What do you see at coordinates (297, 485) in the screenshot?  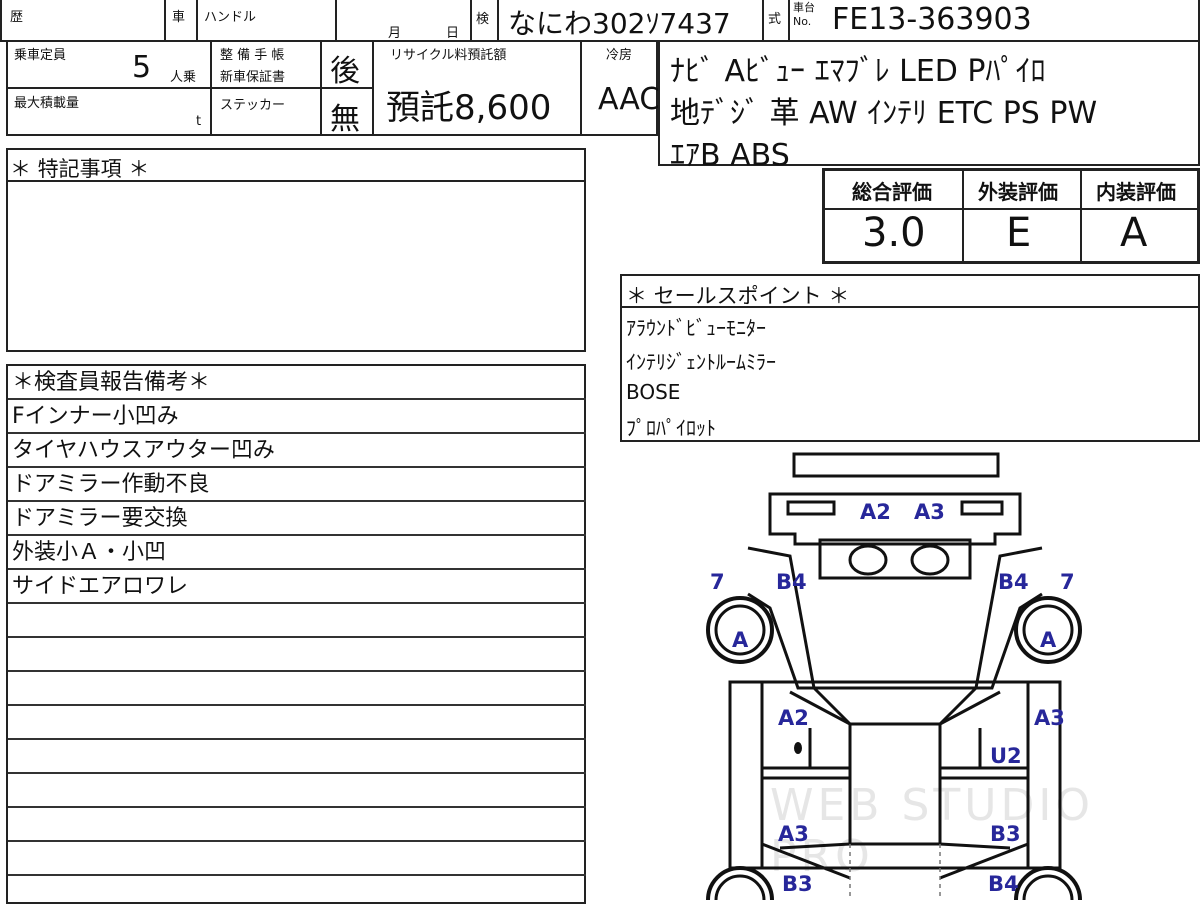 I see `inspector-note-3: ドアミラー作動不良` at bounding box center [297, 485].